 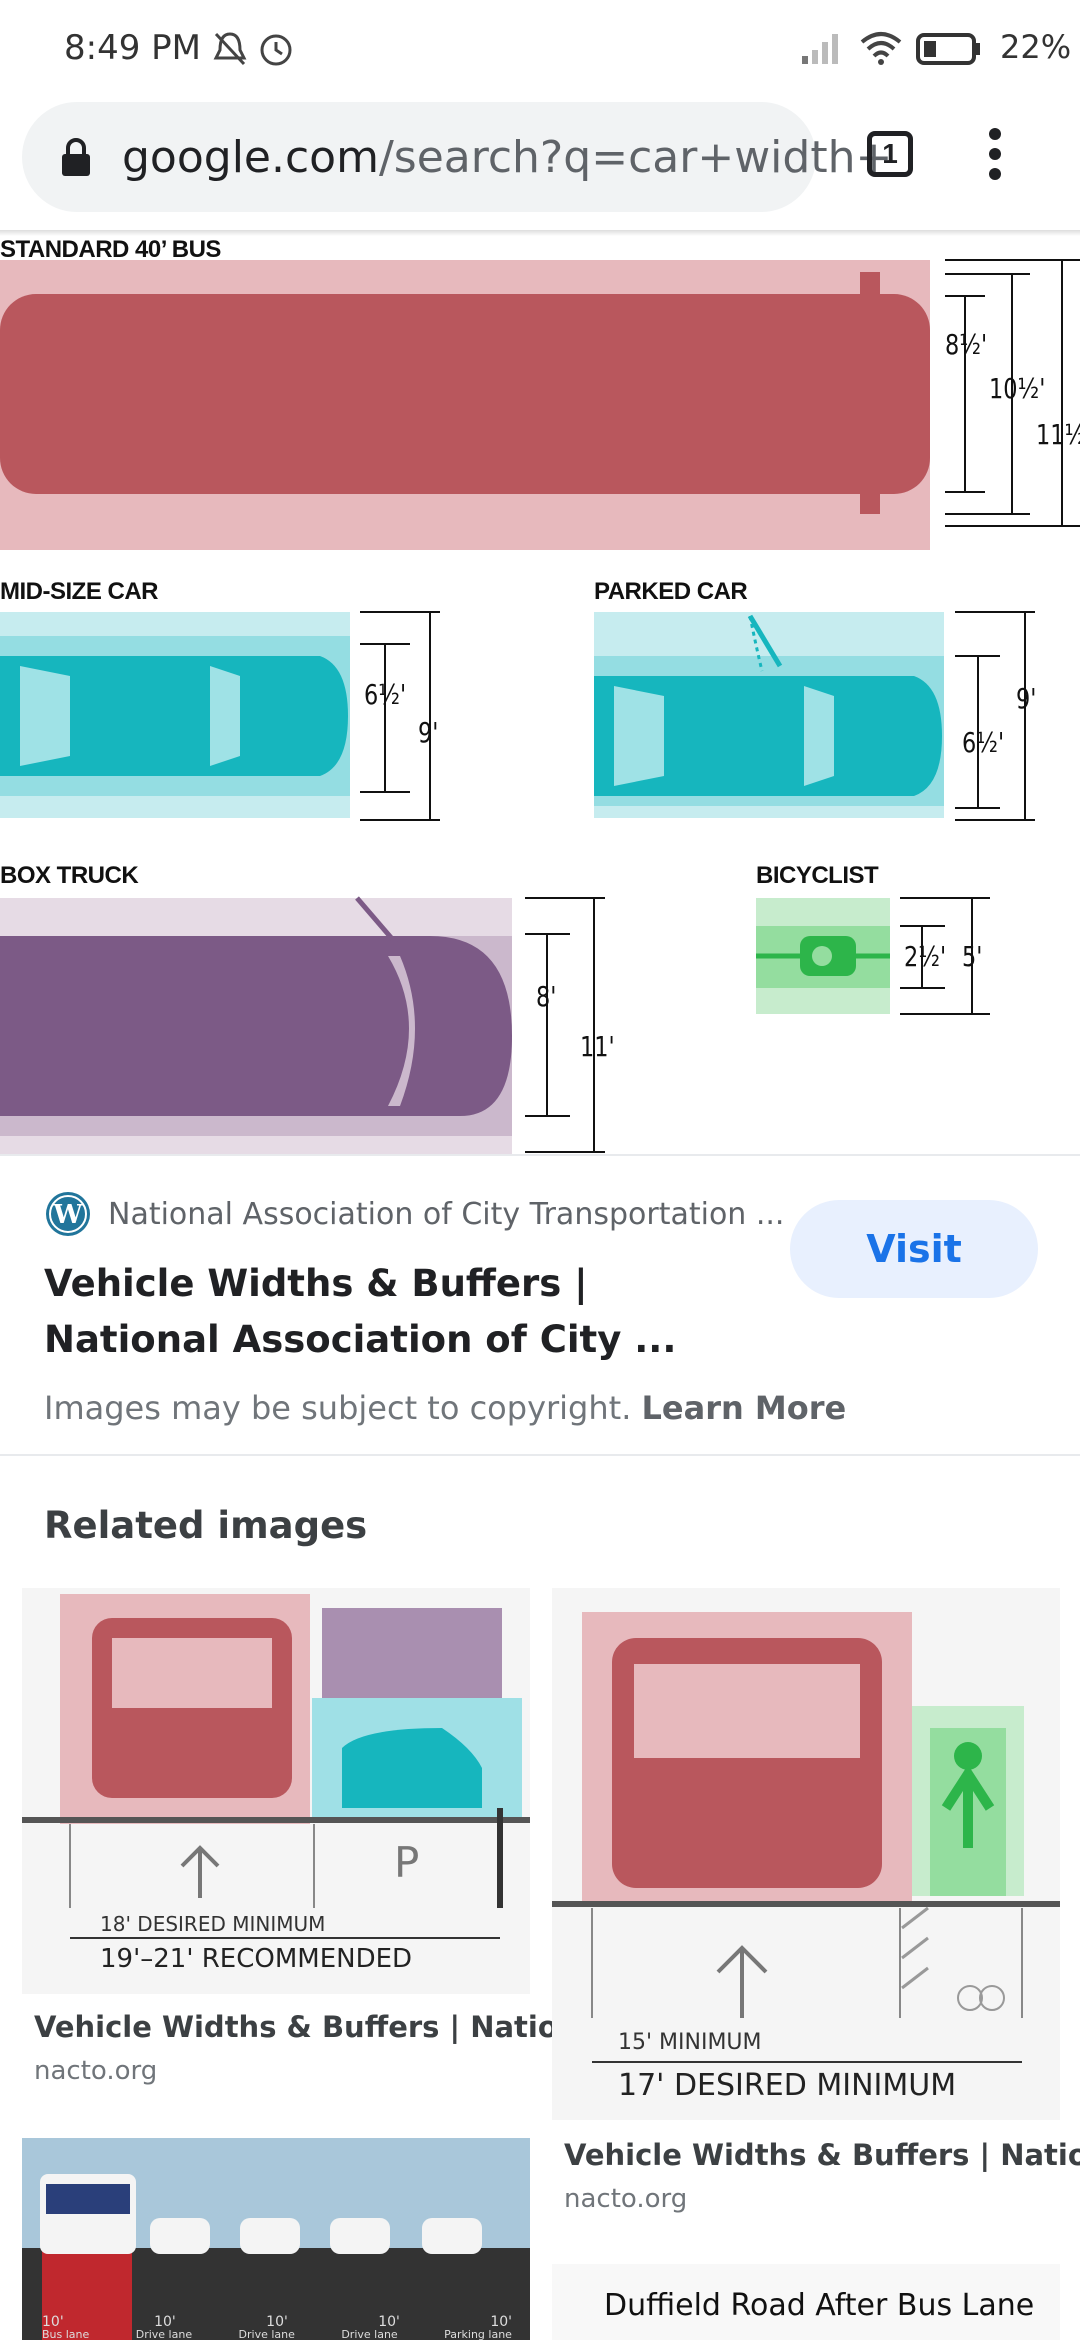 What do you see at coordinates (206, 1525) in the screenshot?
I see `related-heading: Related images` at bounding box center [206, 1525].